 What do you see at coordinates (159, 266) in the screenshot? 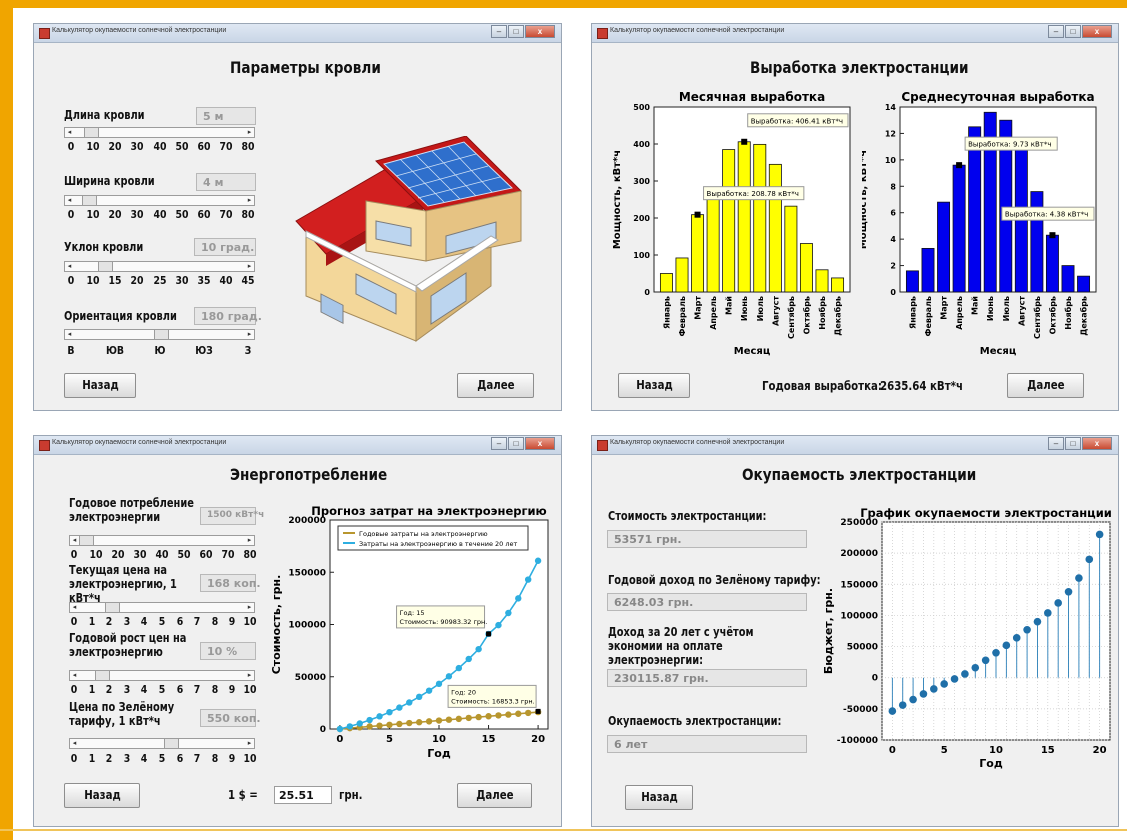
I see `roof-slope-slider: ◂ ▸` at bounding box center [159, 266].